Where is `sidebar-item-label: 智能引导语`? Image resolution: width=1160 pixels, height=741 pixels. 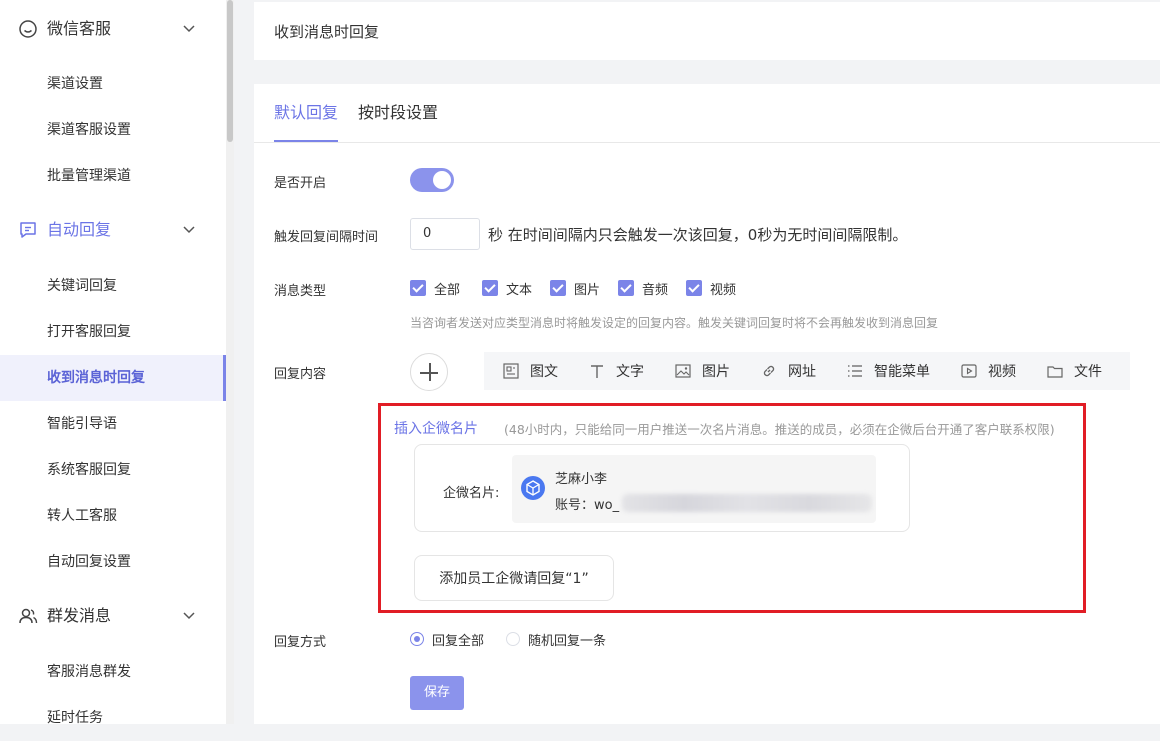
sidebar-item-label: 智能引导语 is located at coordinates (82, 424).